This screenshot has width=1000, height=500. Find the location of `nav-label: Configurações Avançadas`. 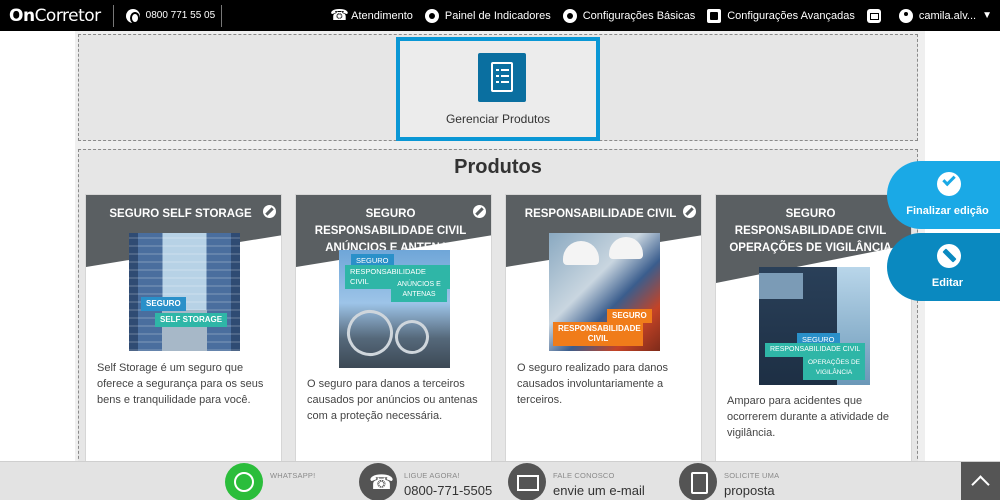

nav-label: Configurações Avançadas is located at coordinates (791, 15).